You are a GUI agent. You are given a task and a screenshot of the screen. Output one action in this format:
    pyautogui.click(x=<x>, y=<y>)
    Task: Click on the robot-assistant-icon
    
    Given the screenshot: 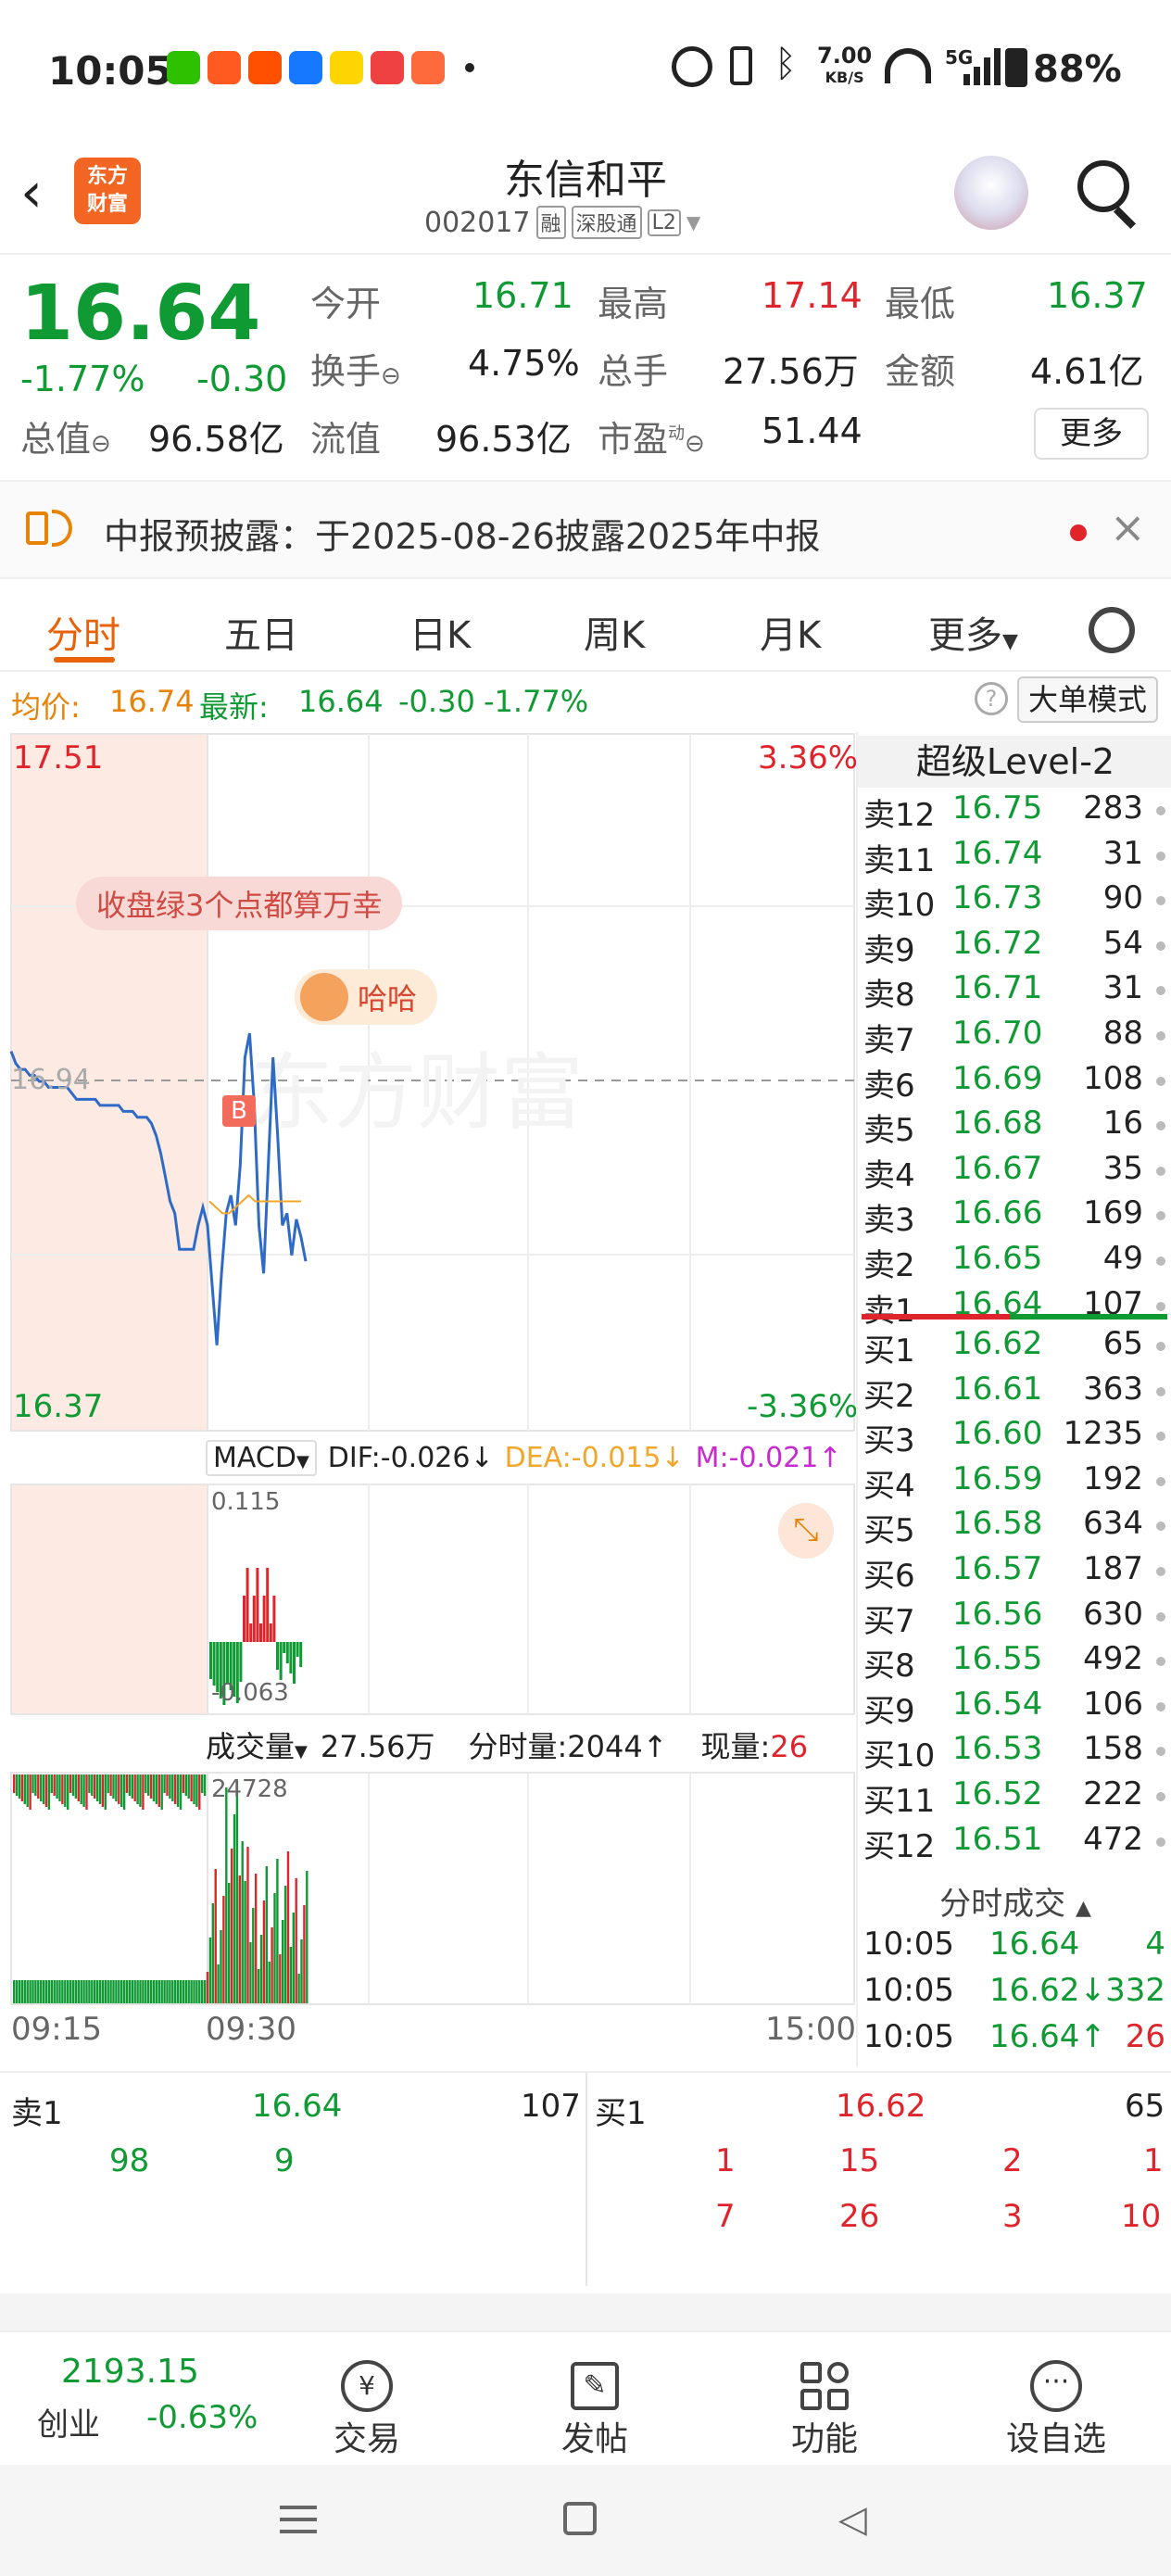 What is the action you would take?
    pyautogui.click(x=991, y=193)
    